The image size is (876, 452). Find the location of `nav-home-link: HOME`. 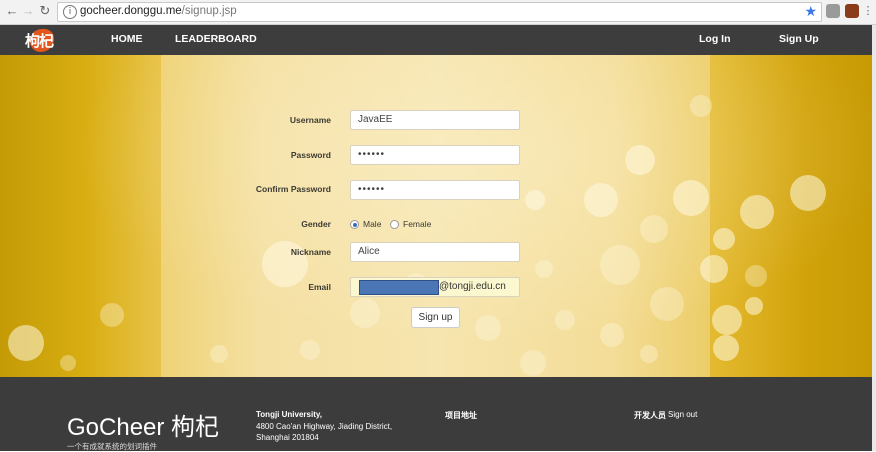

nav-home-link: HOME is located at coordinates (127, 39).